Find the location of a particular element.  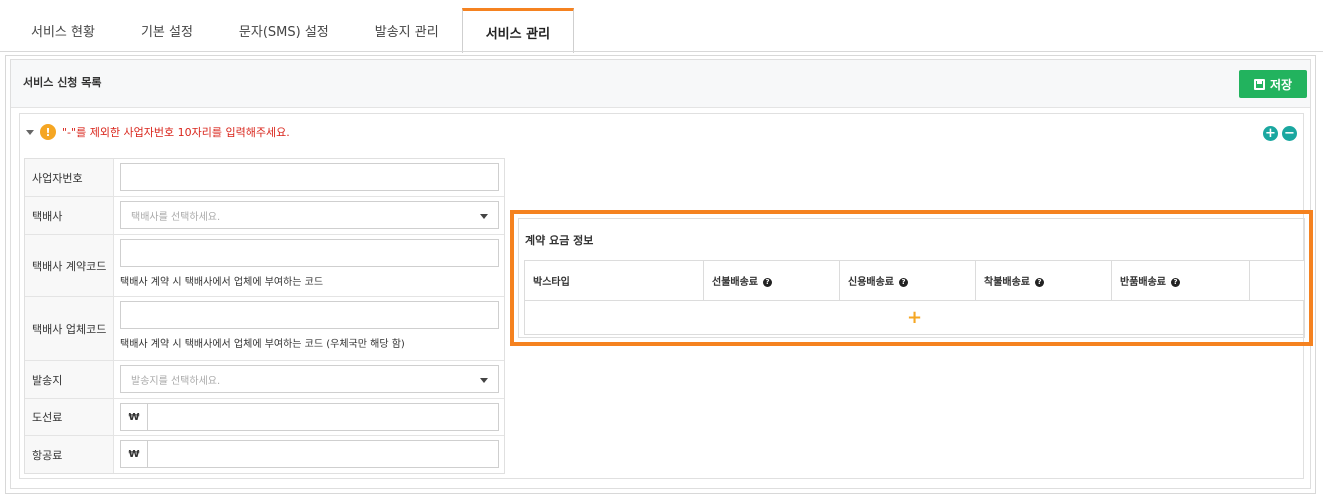

tab-service-management: 서비스 관리 is located at coordinates (518, 30).